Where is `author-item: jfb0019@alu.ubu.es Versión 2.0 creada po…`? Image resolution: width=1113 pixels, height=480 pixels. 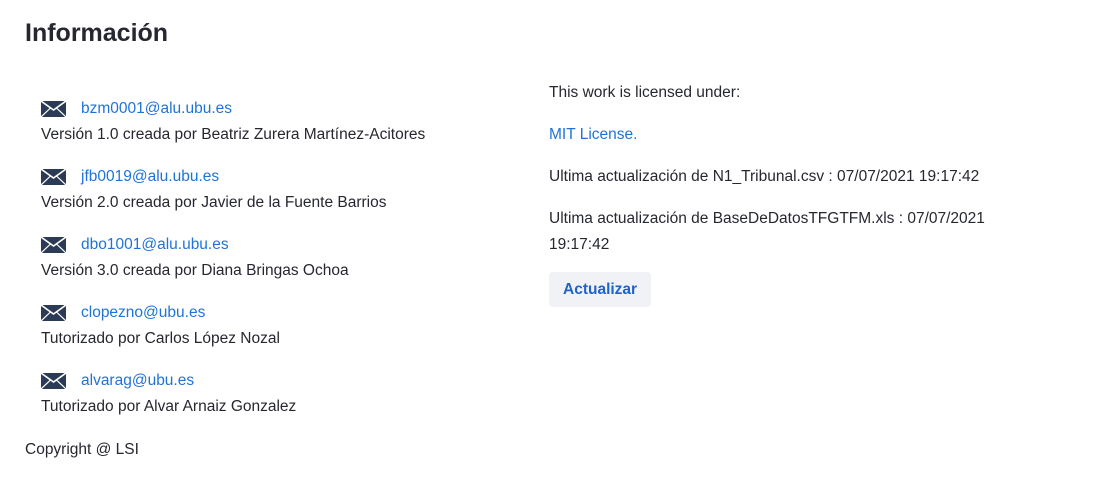 author-item: jfb0019@alu.ubu.es Versión 2.0 creada po… is located at coordinates (281, 198).